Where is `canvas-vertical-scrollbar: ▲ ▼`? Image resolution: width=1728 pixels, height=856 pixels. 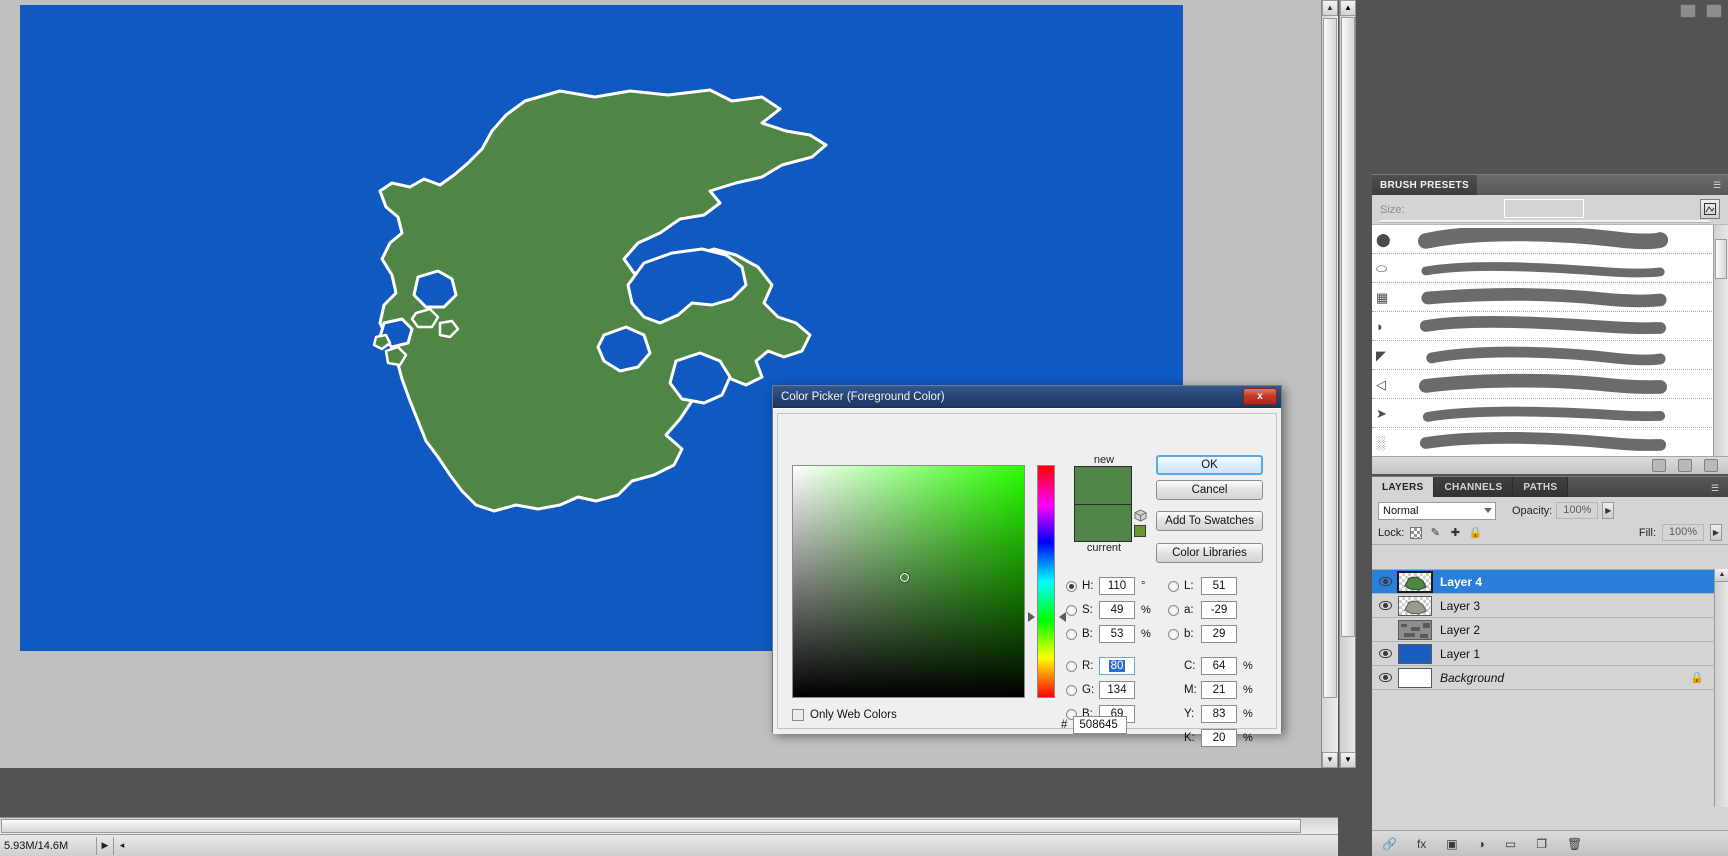
canvas-vertical-scrollbar: ▲ ▼ is located at coordinates (1329, 384).